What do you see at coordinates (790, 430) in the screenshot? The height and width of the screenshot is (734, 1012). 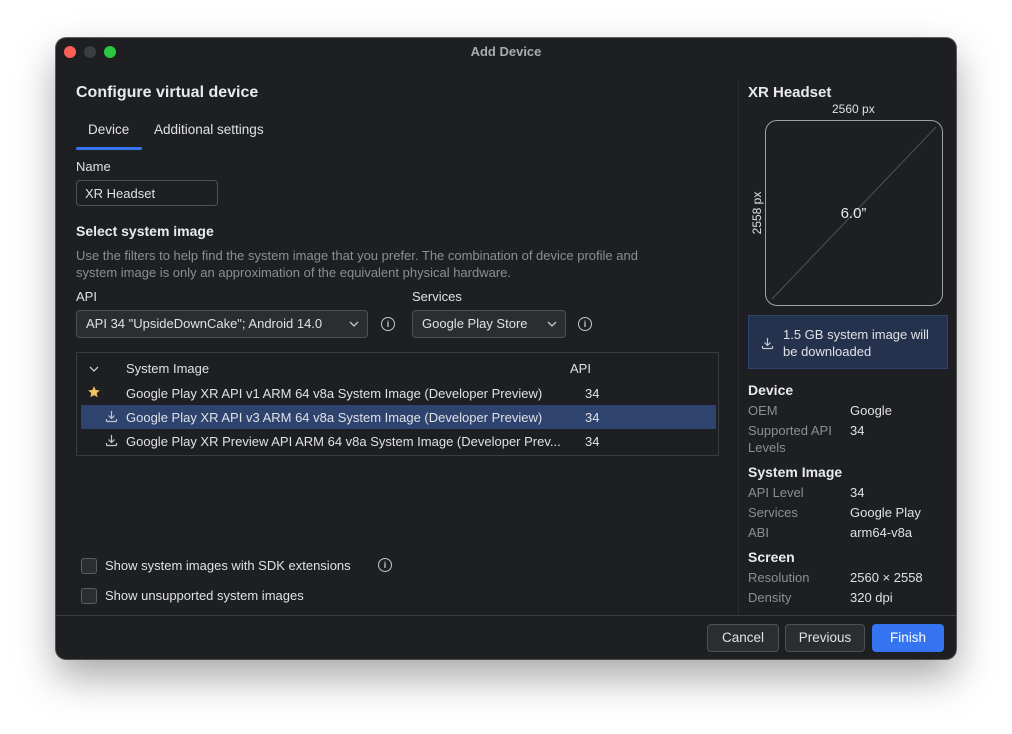 I see `supported-api-key-line-1: Supported API` at bounding box center [790, 430].